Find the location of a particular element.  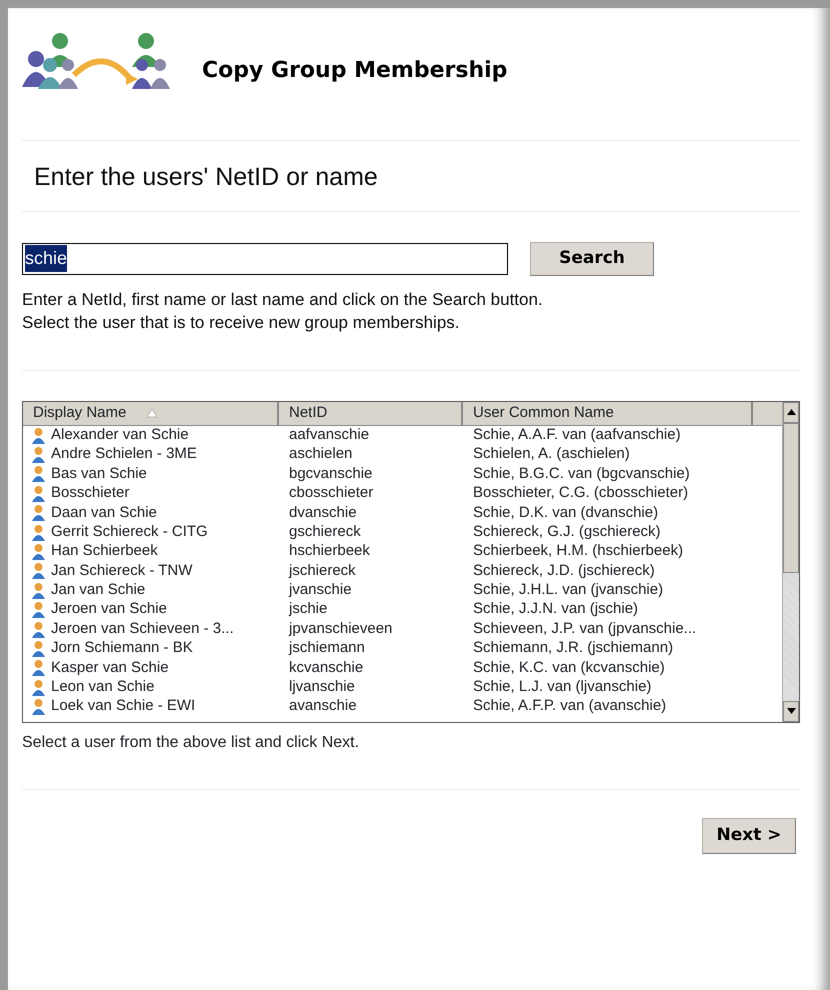

table-cell-text: Schie, D.K. van (dvanschie) is located at coordinates (566, 512).